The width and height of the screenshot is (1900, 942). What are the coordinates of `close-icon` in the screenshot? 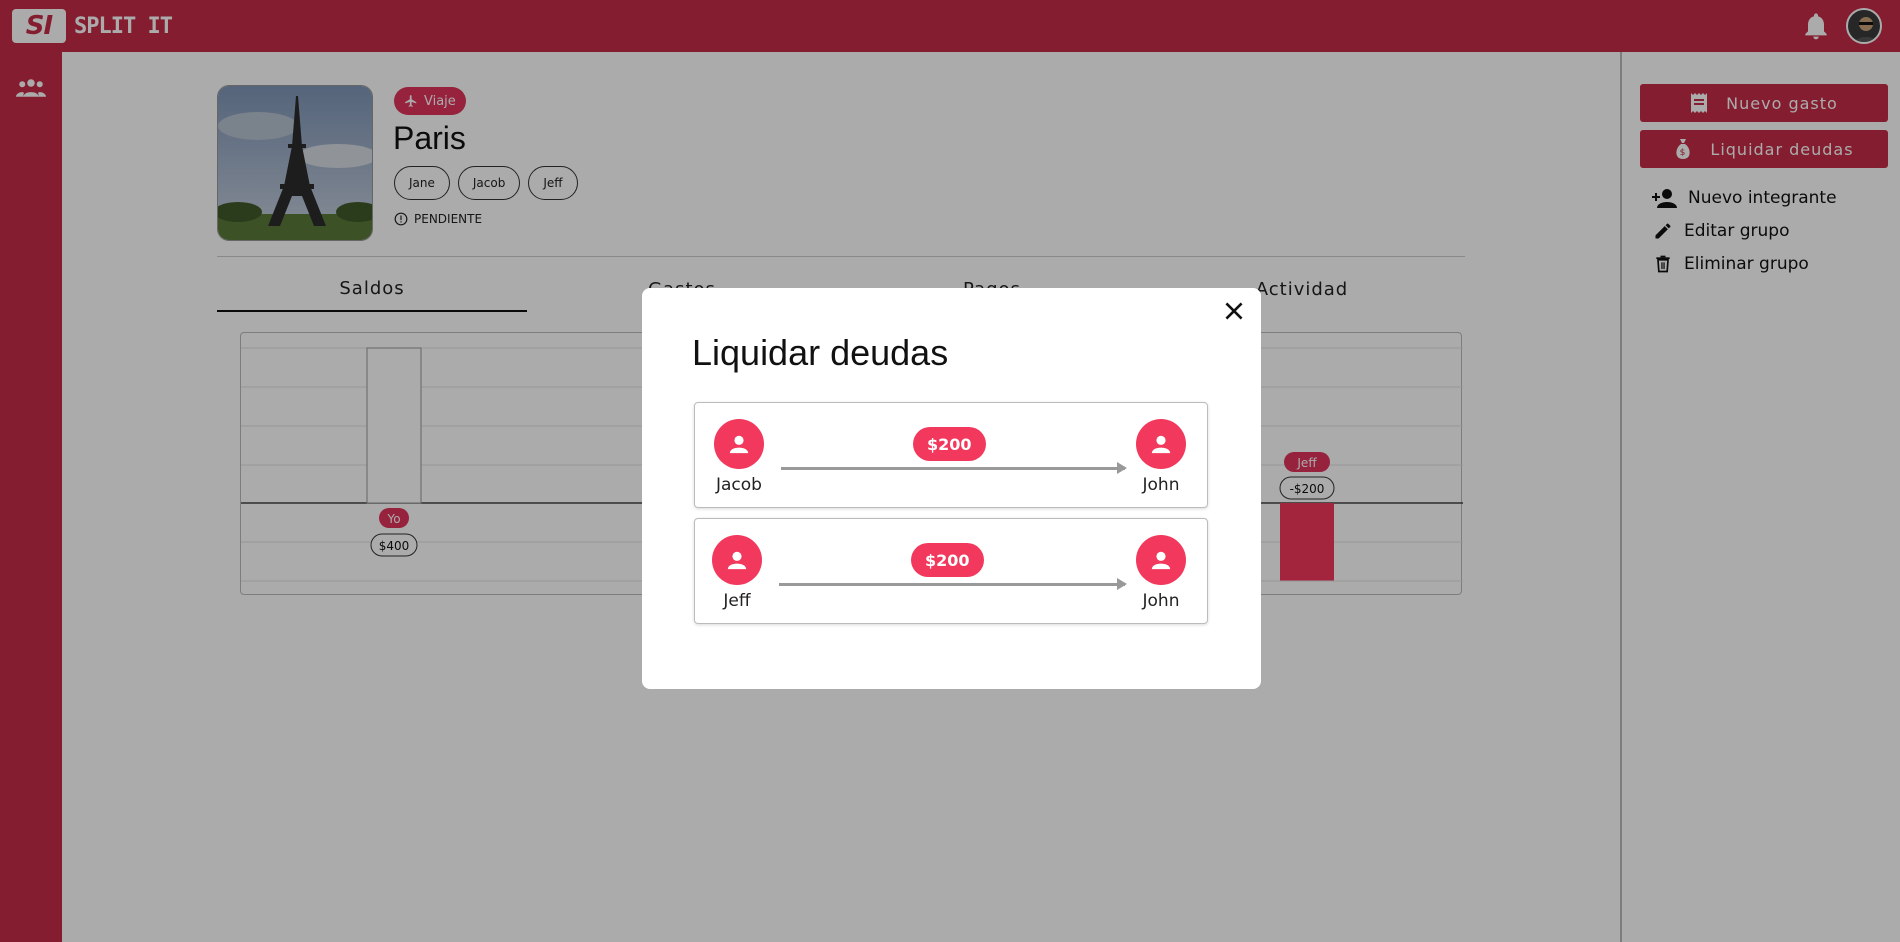 It's located at (1234, 311).